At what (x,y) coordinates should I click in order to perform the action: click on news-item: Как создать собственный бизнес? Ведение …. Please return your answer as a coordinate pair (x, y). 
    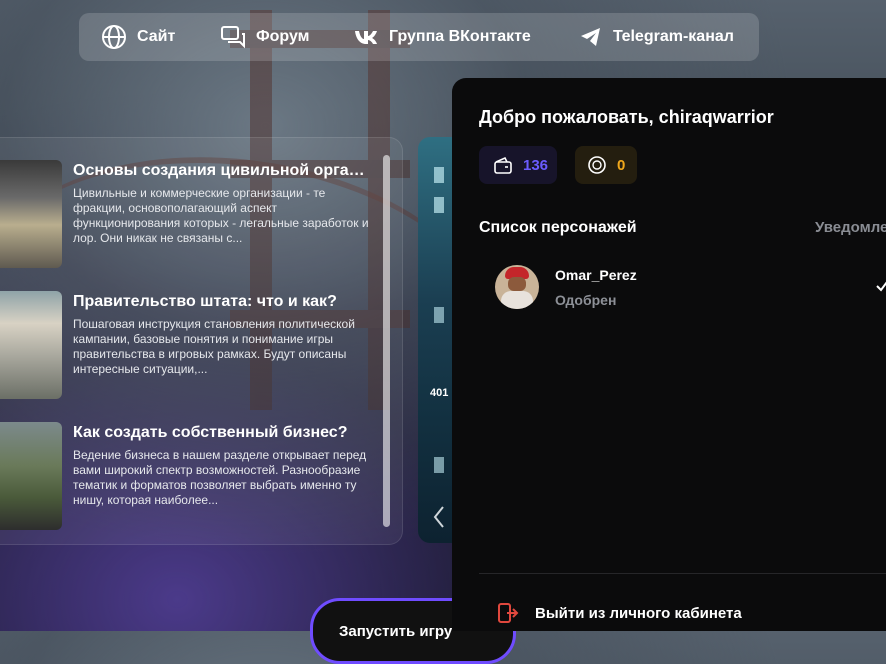
    Looking at the image, I should click on (190, 477).